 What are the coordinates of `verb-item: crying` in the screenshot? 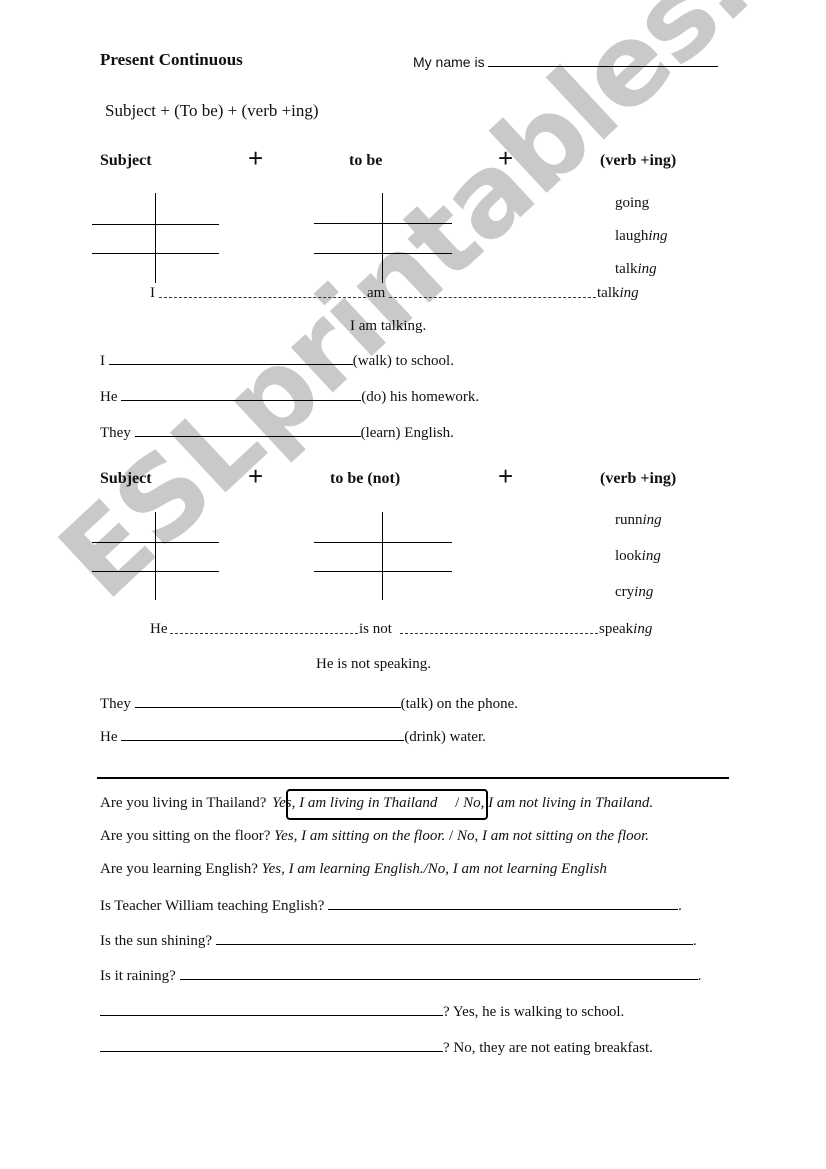 It's located at (634, 592).